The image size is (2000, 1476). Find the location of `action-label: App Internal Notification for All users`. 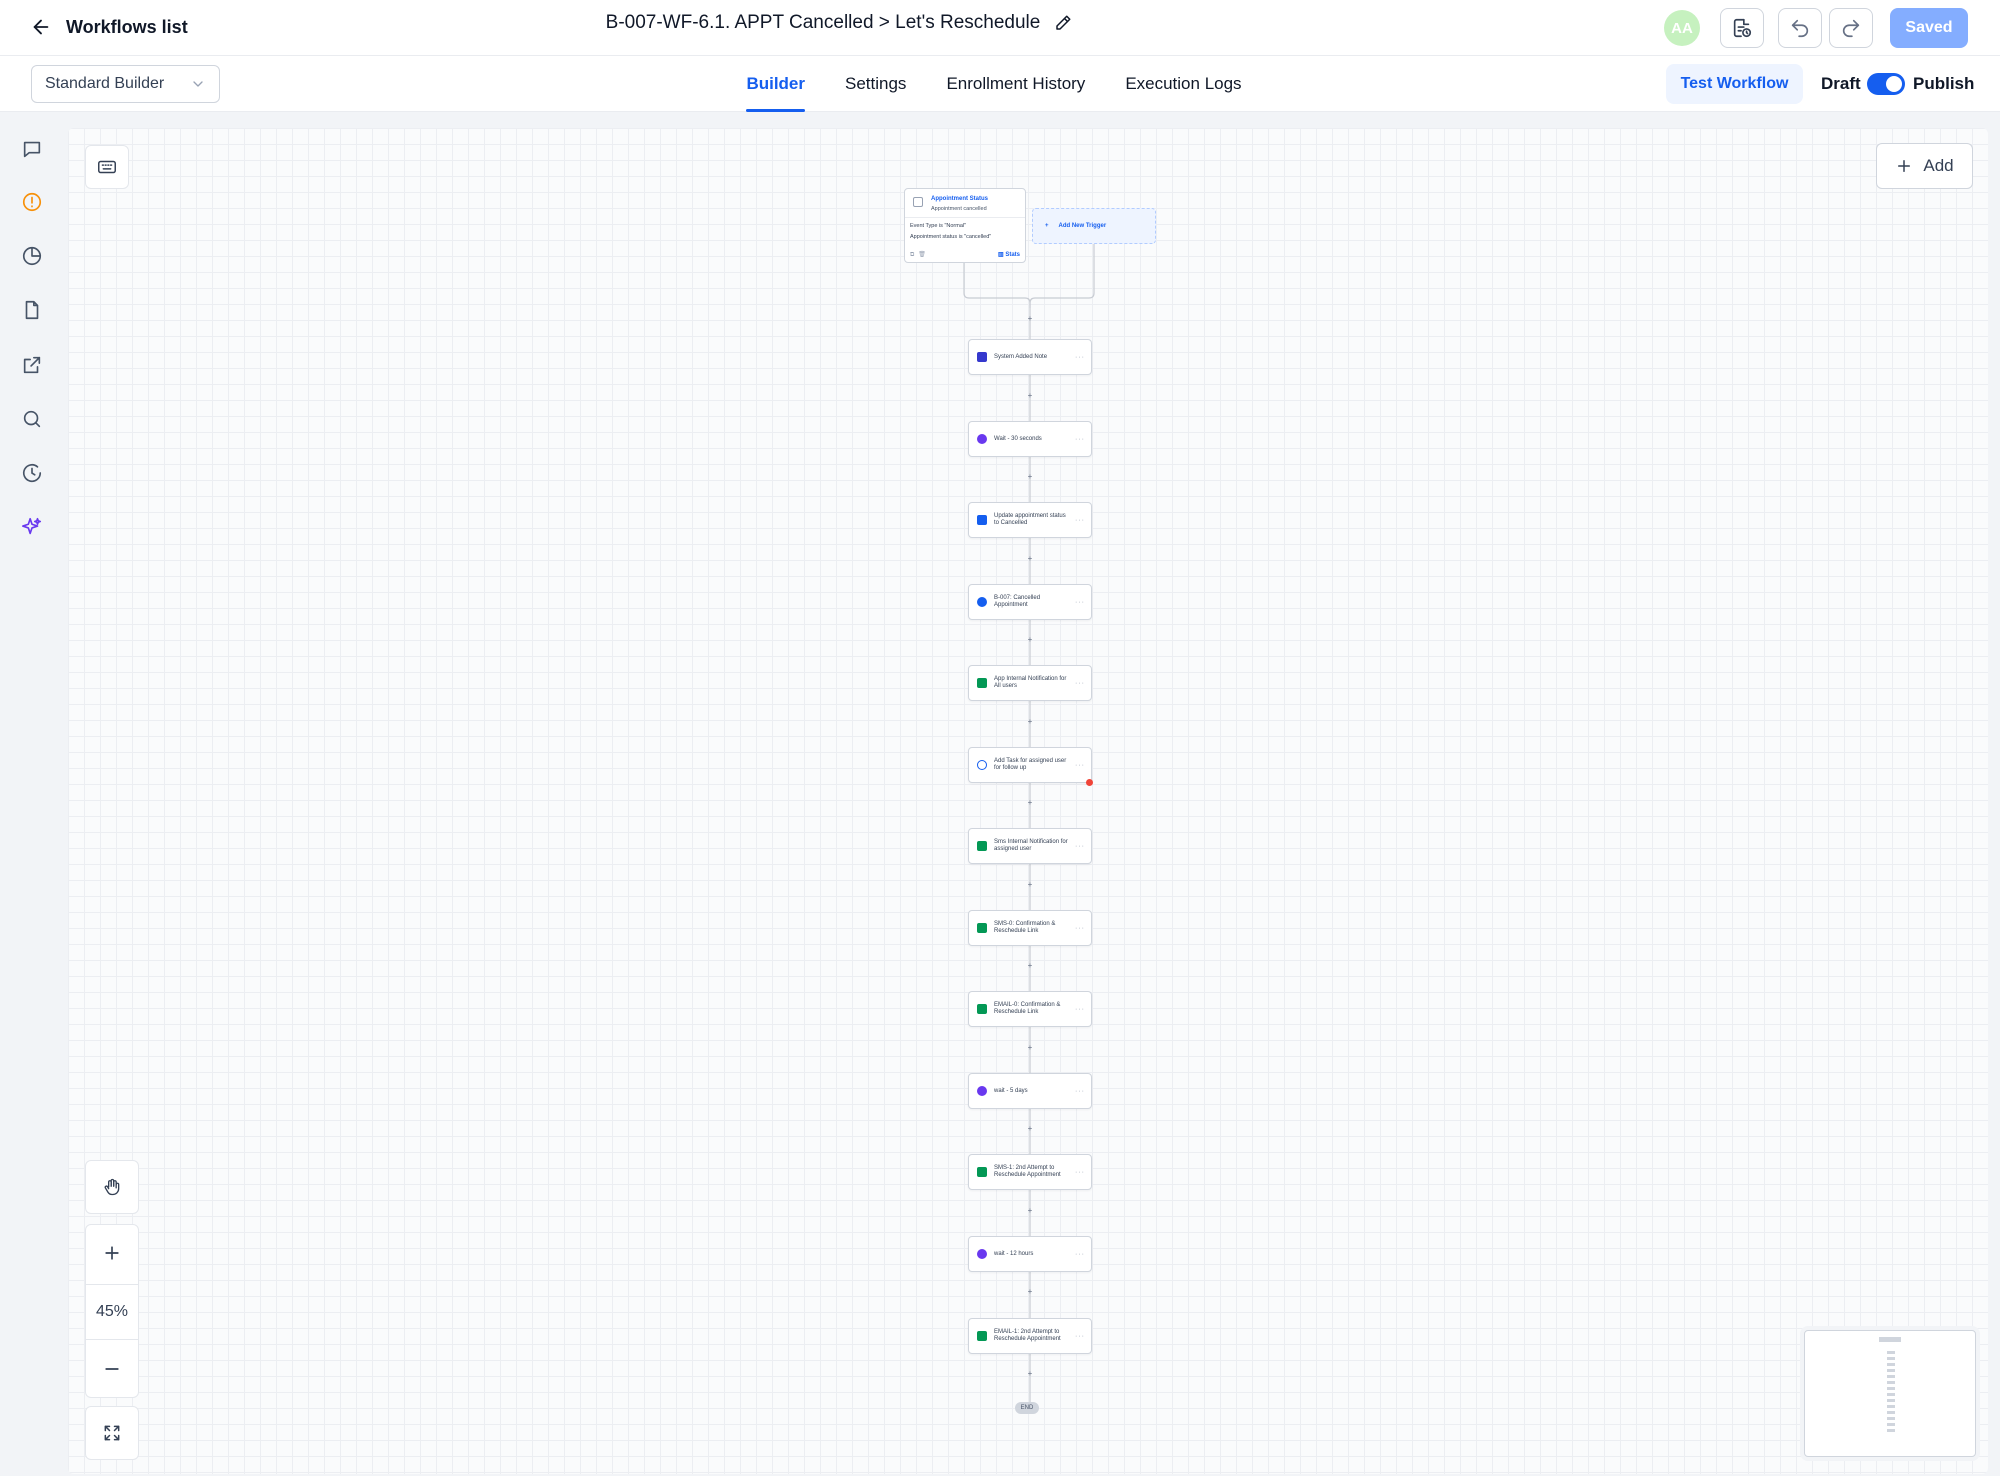

action-label: App Internal Notification for All users is located at coordinates (1030, 682).